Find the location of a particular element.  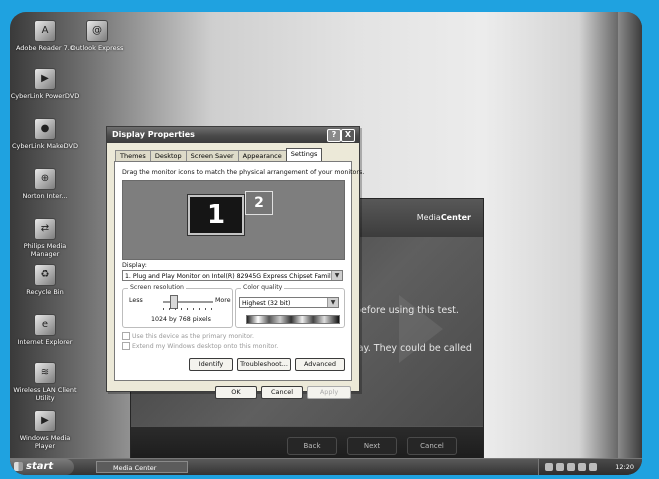

color-quality-select: Highest (32 bit) ▼ is located at coordinates (289, 302).